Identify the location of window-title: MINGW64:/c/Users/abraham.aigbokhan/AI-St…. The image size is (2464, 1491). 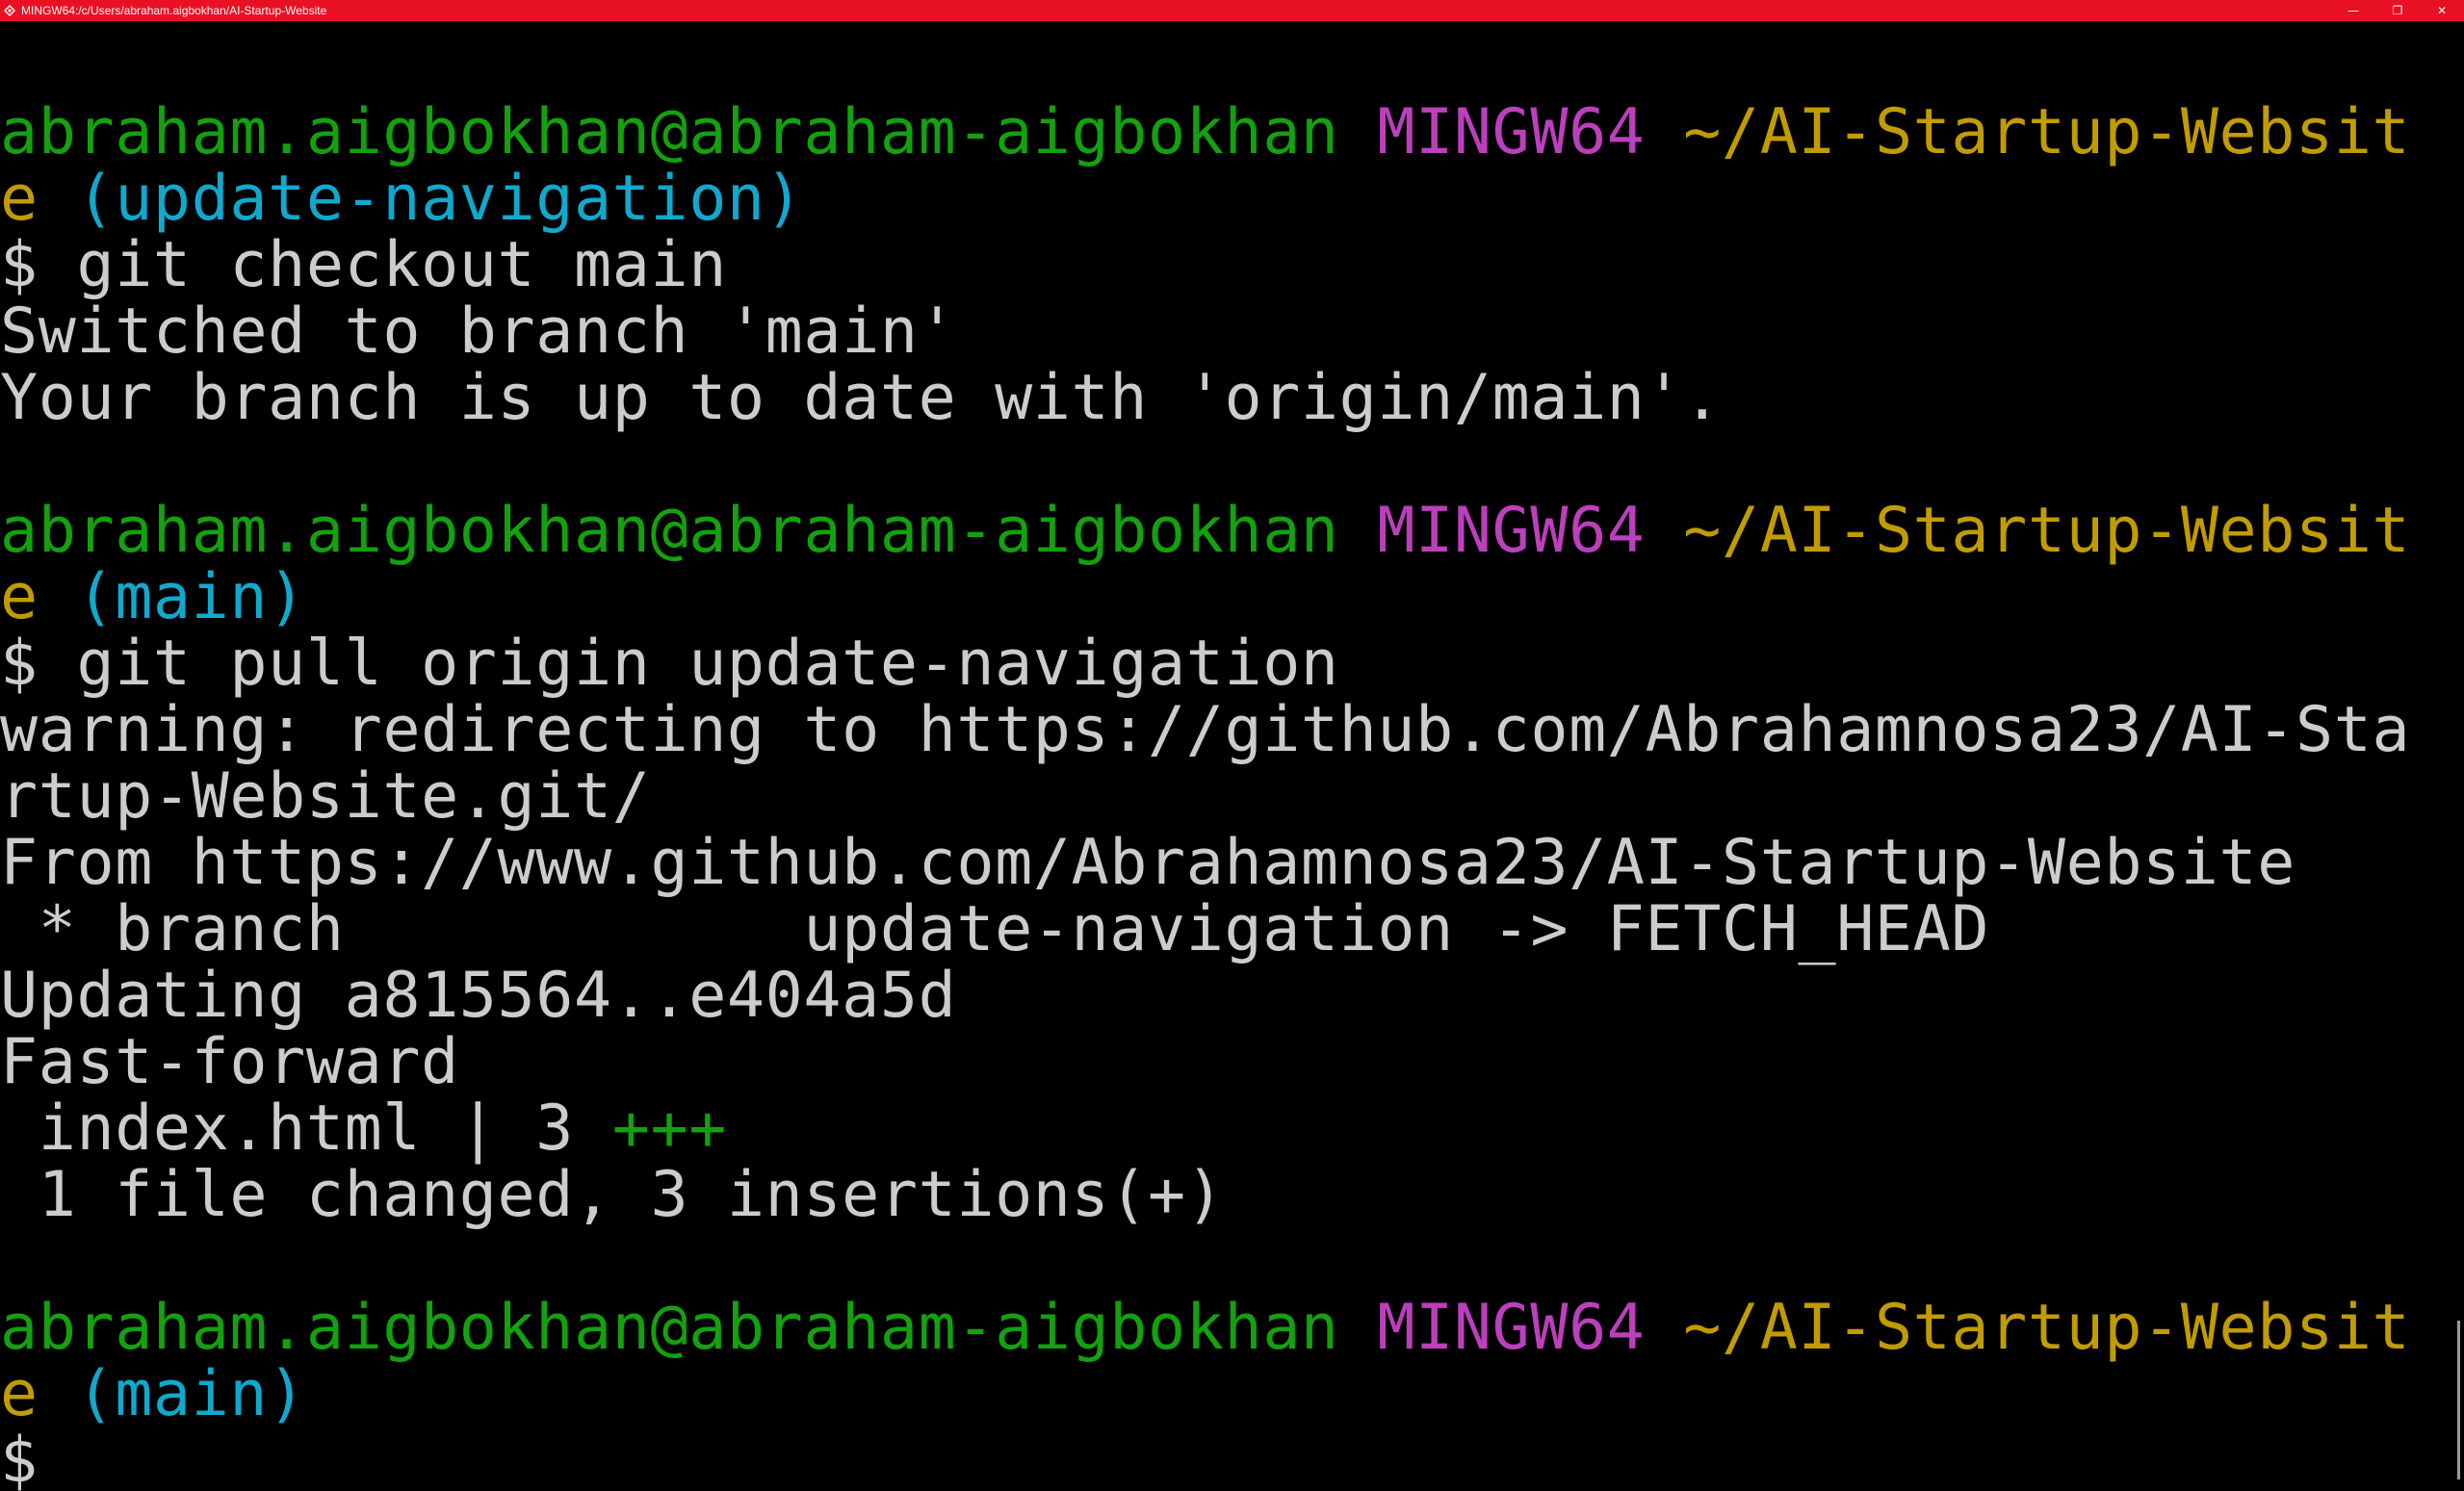
(174, 10).